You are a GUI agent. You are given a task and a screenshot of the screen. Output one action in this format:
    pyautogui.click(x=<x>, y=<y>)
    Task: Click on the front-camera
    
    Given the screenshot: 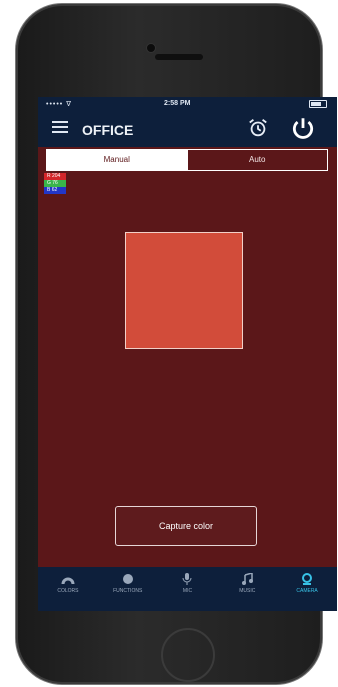 What is the action you would take?
    pyautogui.click(x=151, y=48)
    